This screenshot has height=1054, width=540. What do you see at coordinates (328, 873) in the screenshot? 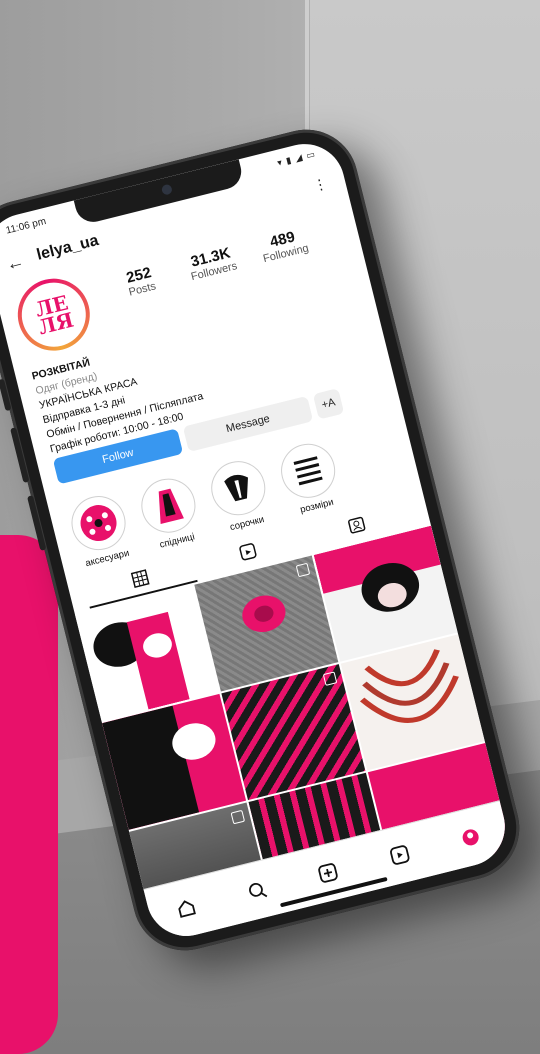
I see `new-post-icon` at bounding box center [328, 873].